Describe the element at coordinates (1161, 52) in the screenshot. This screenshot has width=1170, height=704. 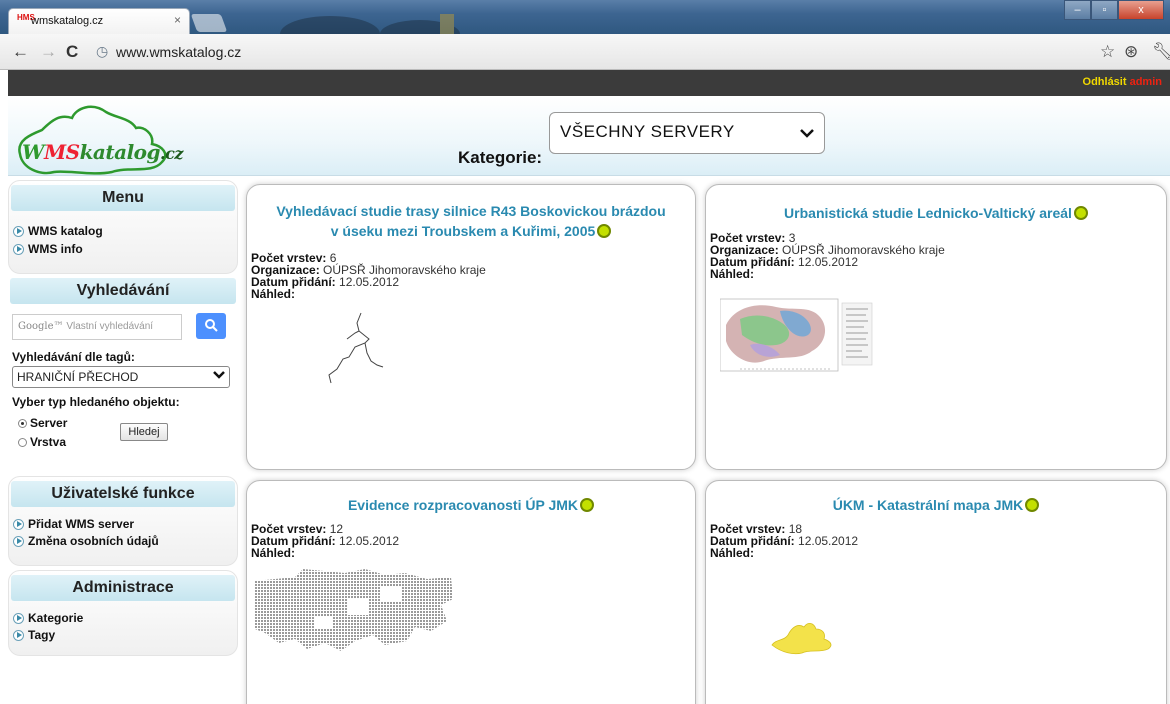
I see `wrench-icon: 🔧︎` at that location.